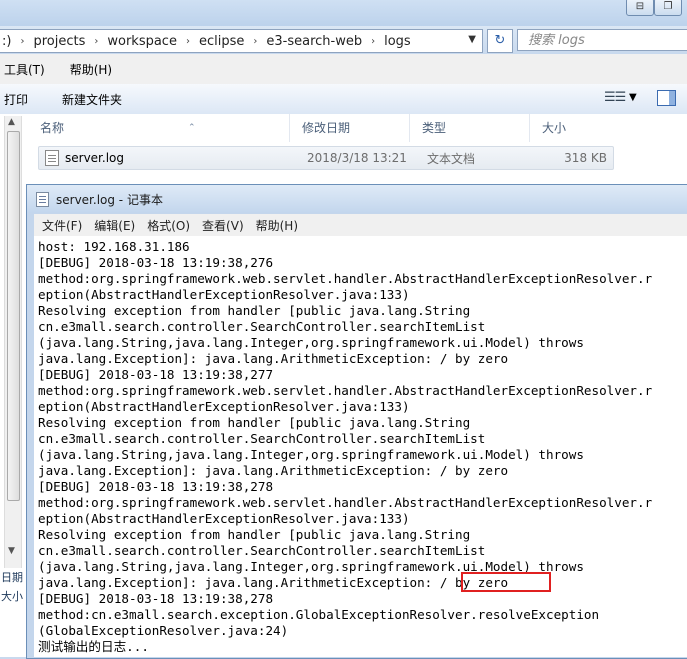 Image resolution: width=687 pixels, height=659 pixels. Describe the element at coordinates (470, 128) in the screenshot. I see `column-header-type: 类型` at that location.